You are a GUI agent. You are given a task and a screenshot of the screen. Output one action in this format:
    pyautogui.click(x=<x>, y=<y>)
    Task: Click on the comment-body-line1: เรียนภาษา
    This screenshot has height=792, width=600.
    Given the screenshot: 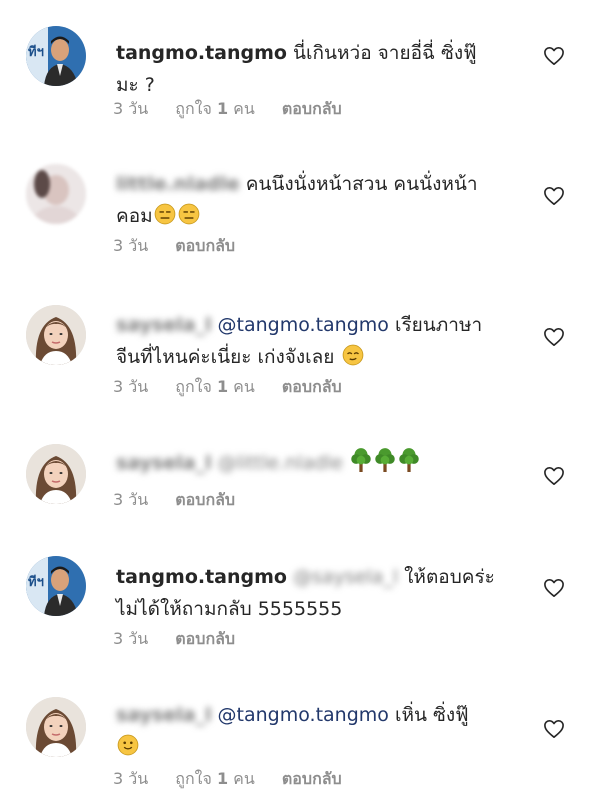 What is the action you would take?
    pyautogui.click(x=438, y=325)
    